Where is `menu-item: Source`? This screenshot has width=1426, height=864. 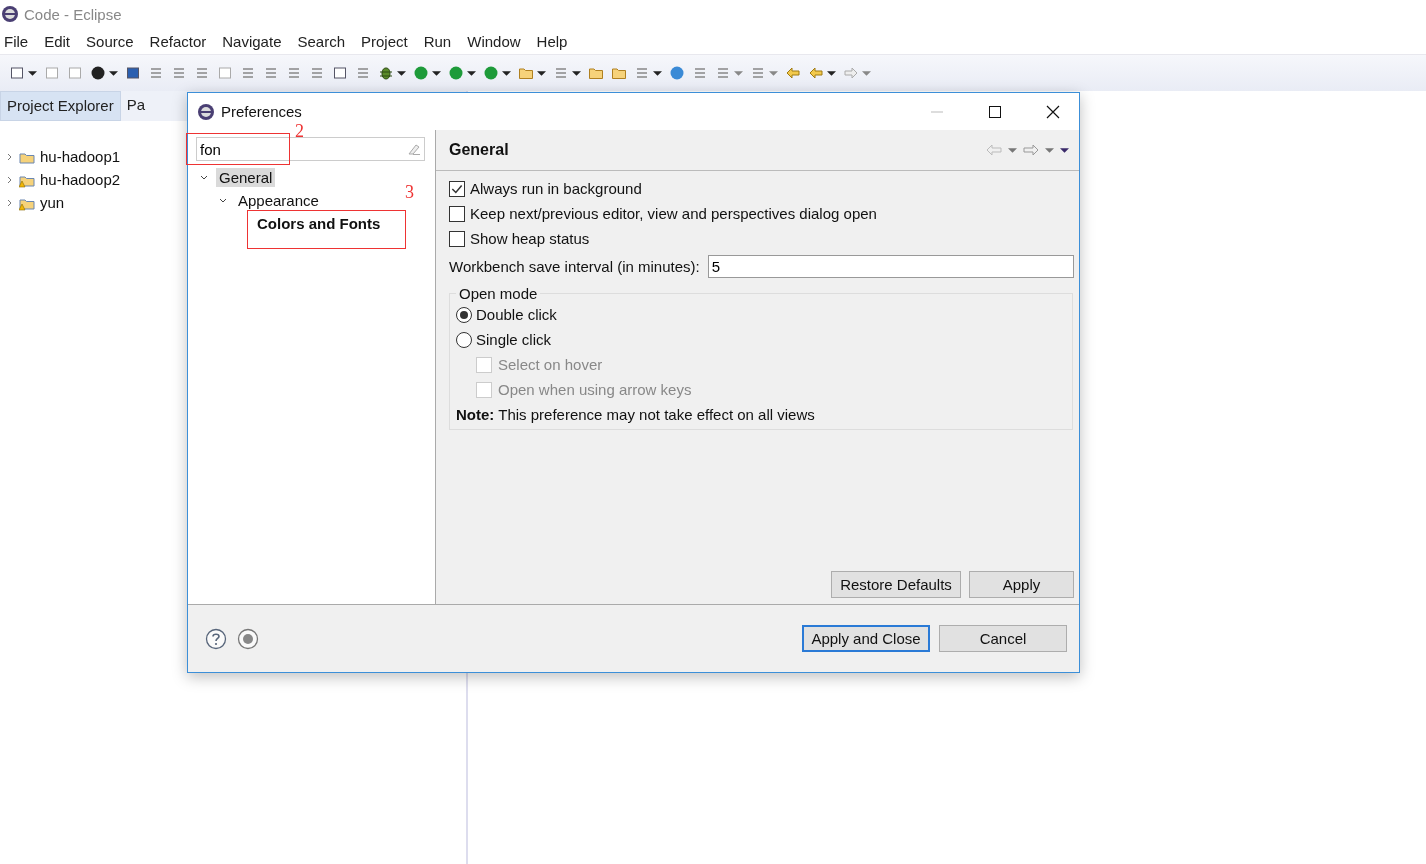
menu-item: Source is located at coordinates (113, 41).